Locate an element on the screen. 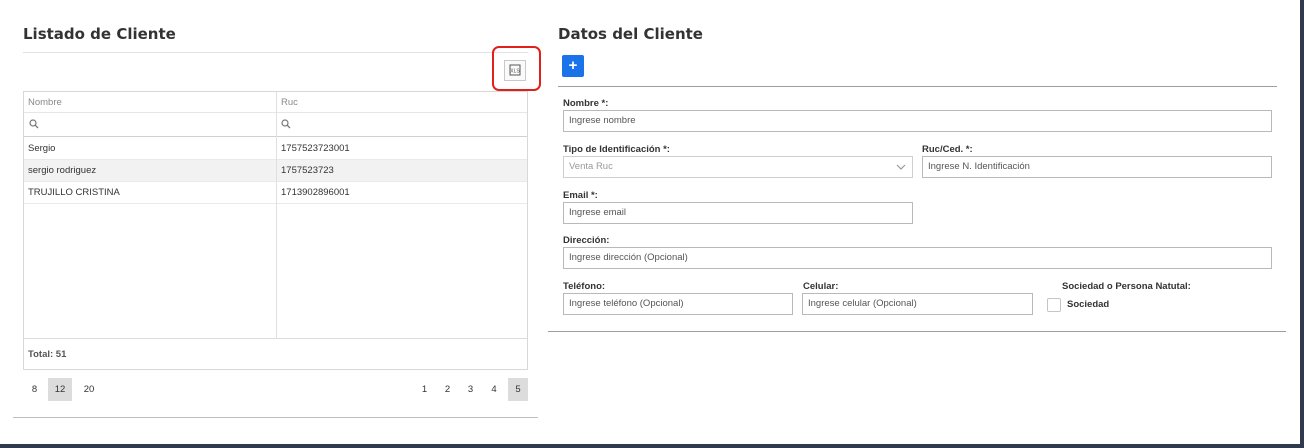 The width and height of the screenshot is (1304, 448). cell-nombre: sergio rodriguez is located at coordinates (62, 170).